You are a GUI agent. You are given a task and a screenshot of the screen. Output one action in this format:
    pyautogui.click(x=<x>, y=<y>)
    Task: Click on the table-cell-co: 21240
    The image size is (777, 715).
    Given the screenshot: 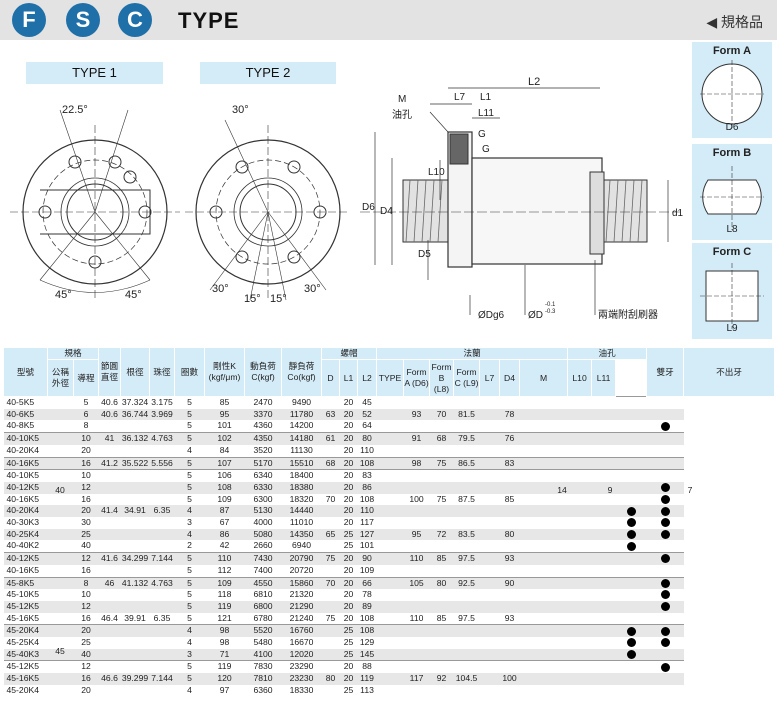 What is the action you would take?
    pyautogui.click(x=301, y=618)
    